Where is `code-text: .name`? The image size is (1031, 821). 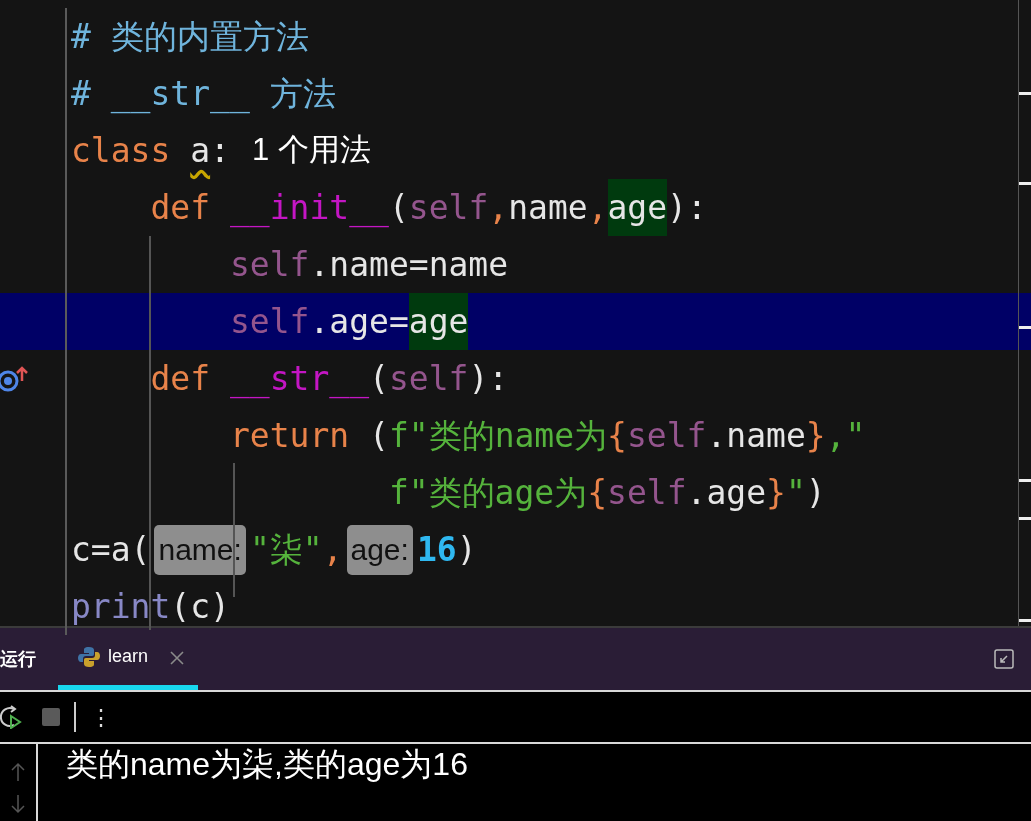 code-text: .name is located at coordinates (756, 435).